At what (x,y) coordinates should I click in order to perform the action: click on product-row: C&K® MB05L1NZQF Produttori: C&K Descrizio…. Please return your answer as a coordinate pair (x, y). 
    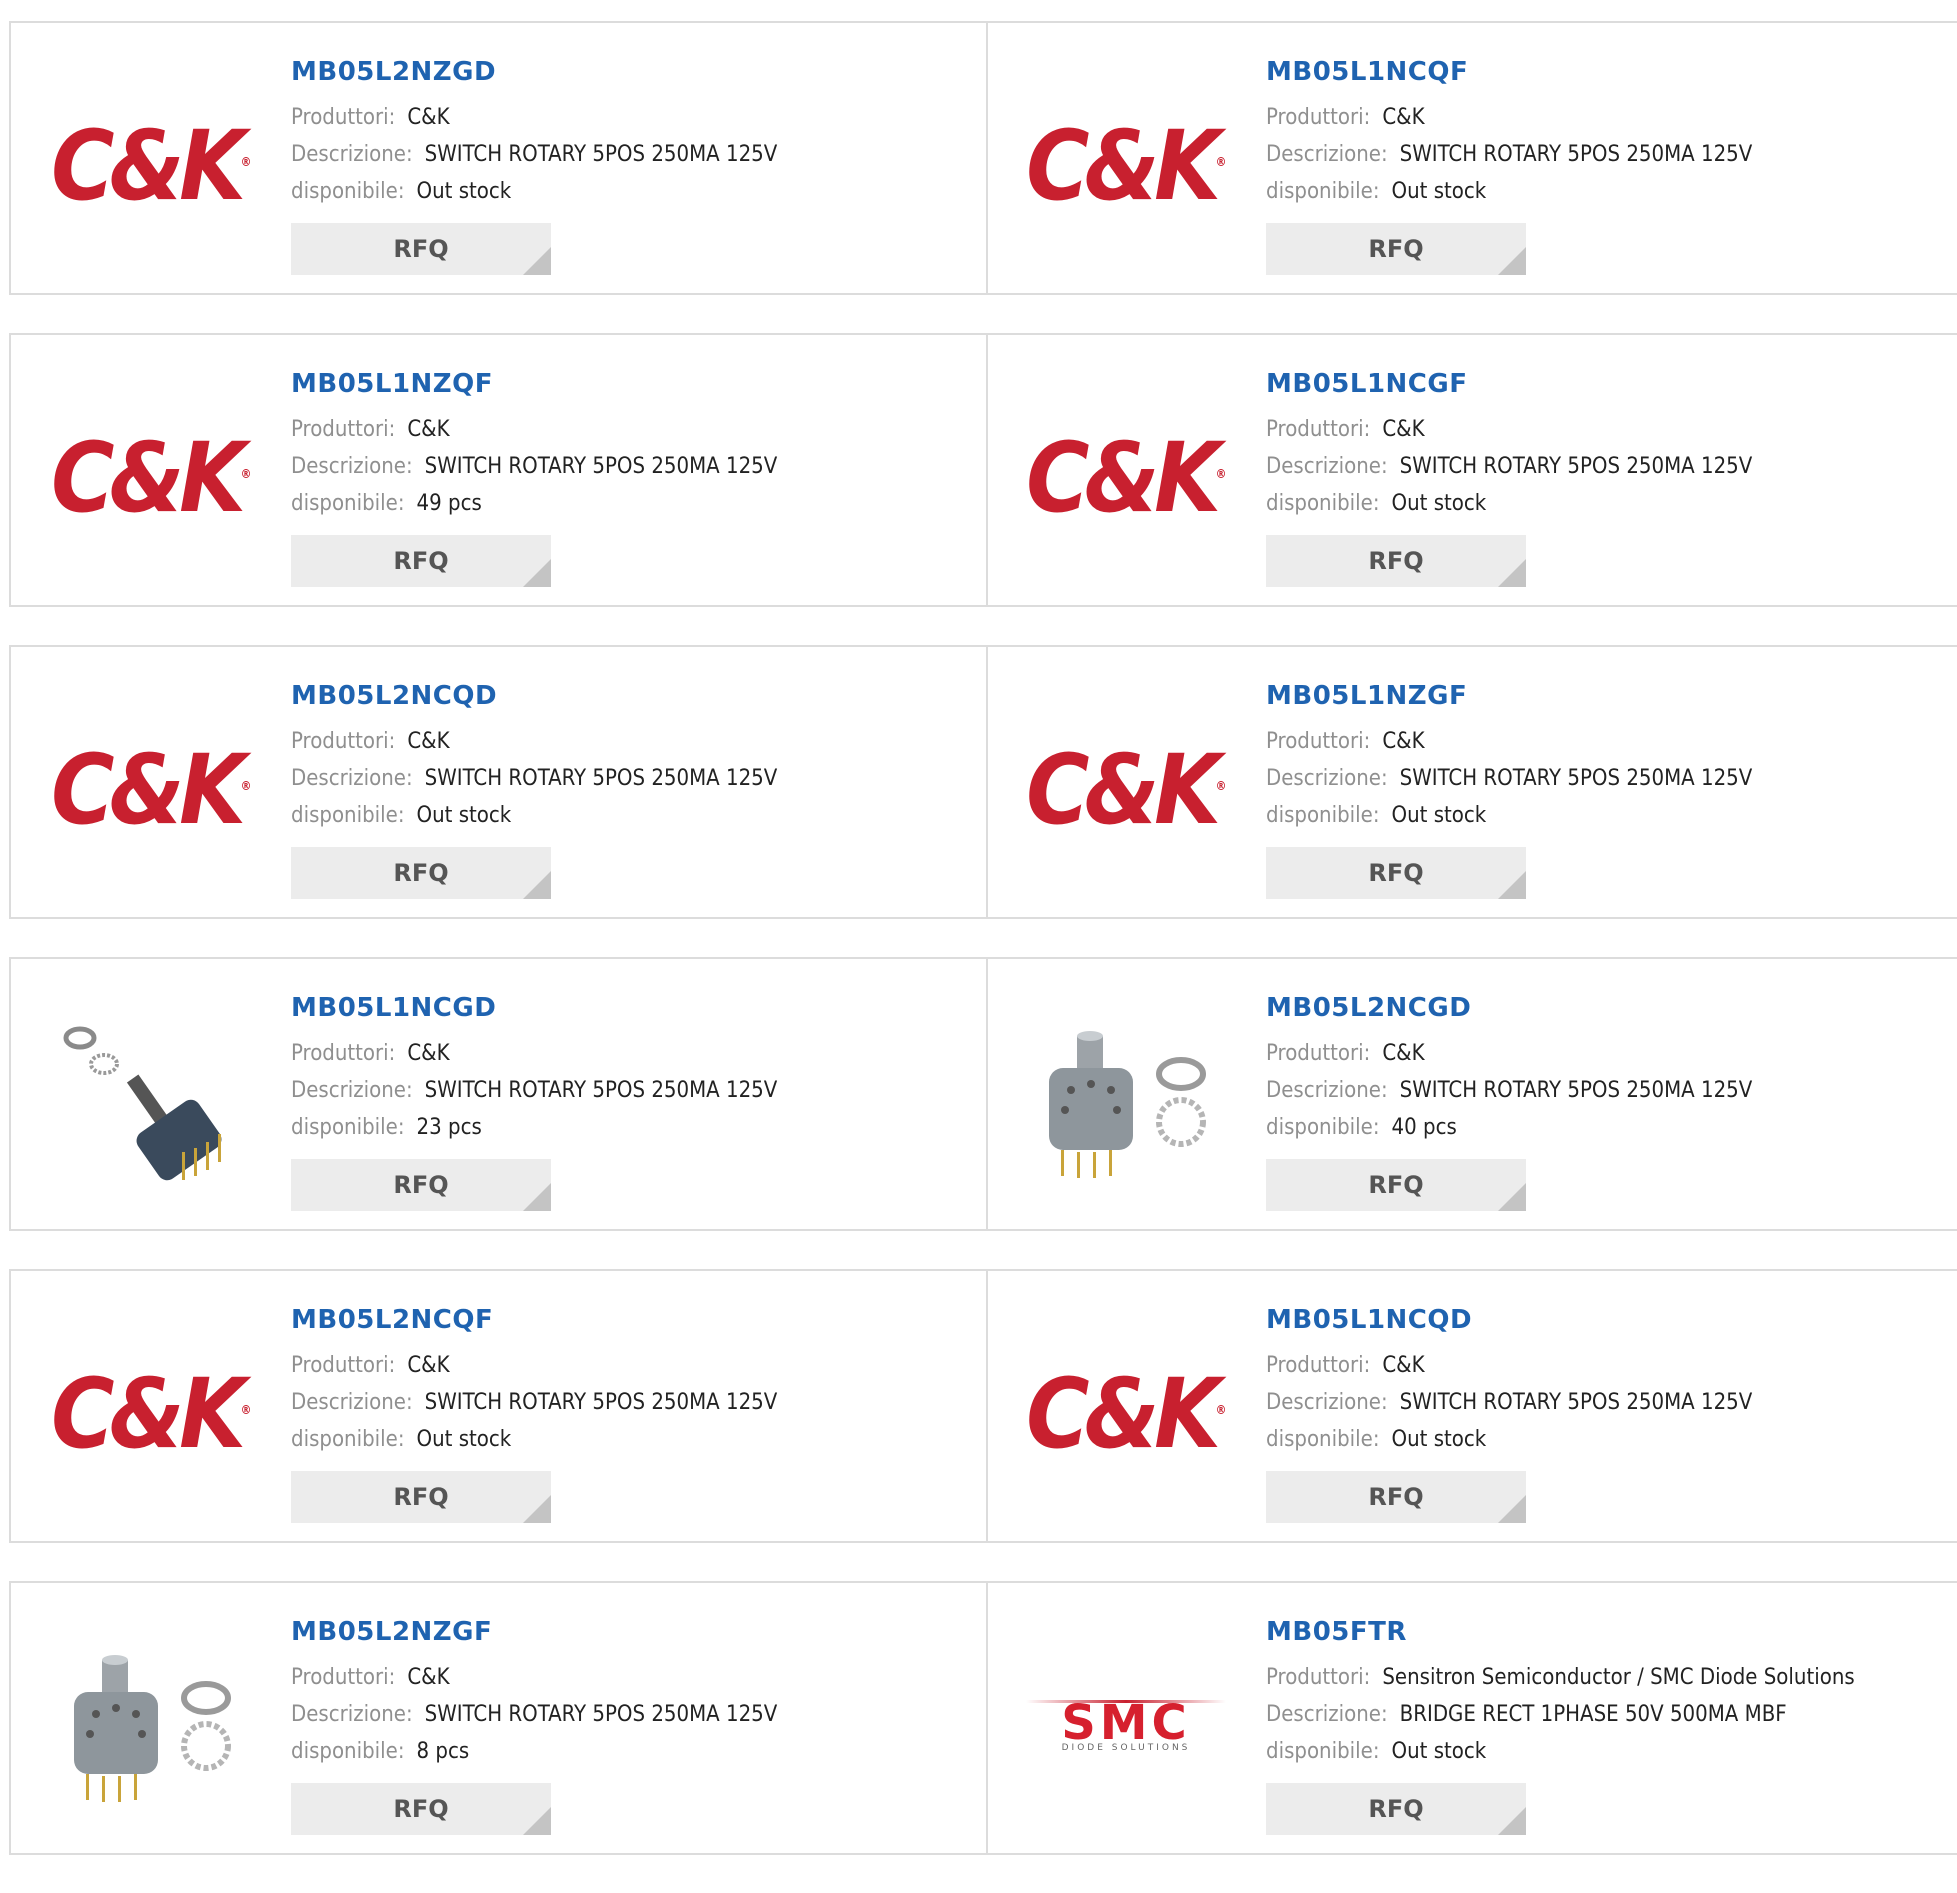
    Looking at the image, I should click on (983, 470).